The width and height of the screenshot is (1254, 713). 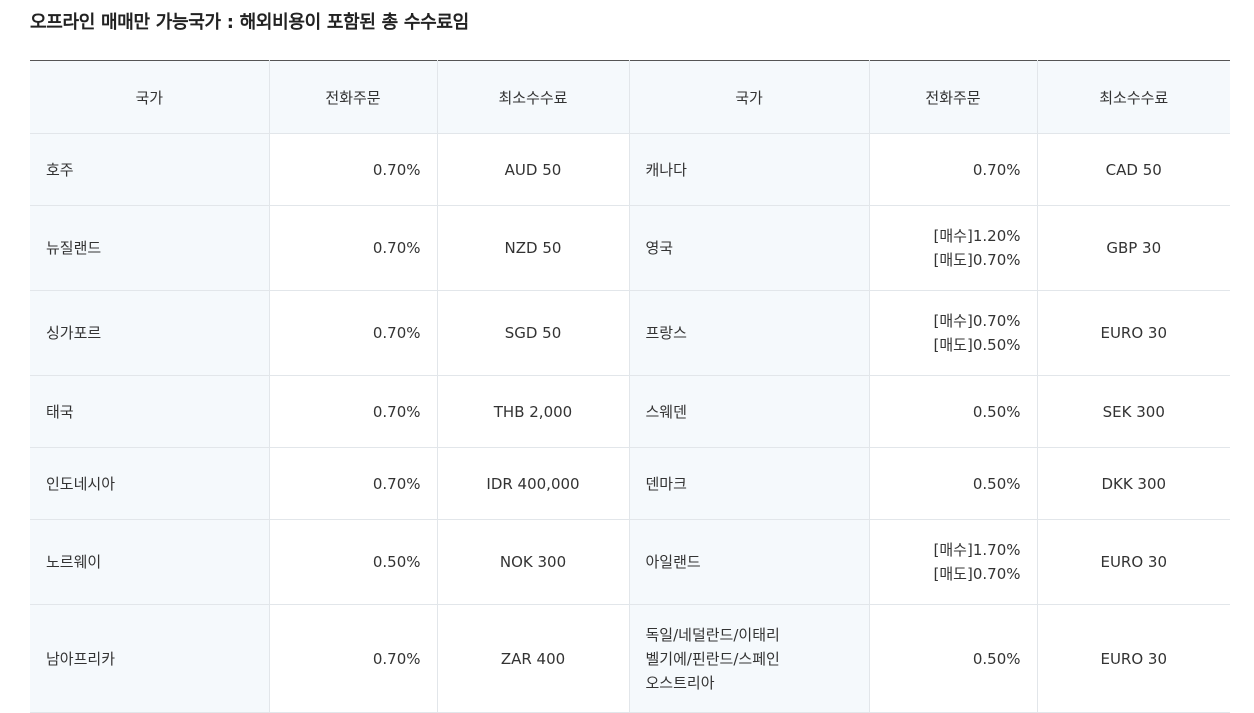 I want to click on country-cell: 캐나다, so click(x=748, y=169).